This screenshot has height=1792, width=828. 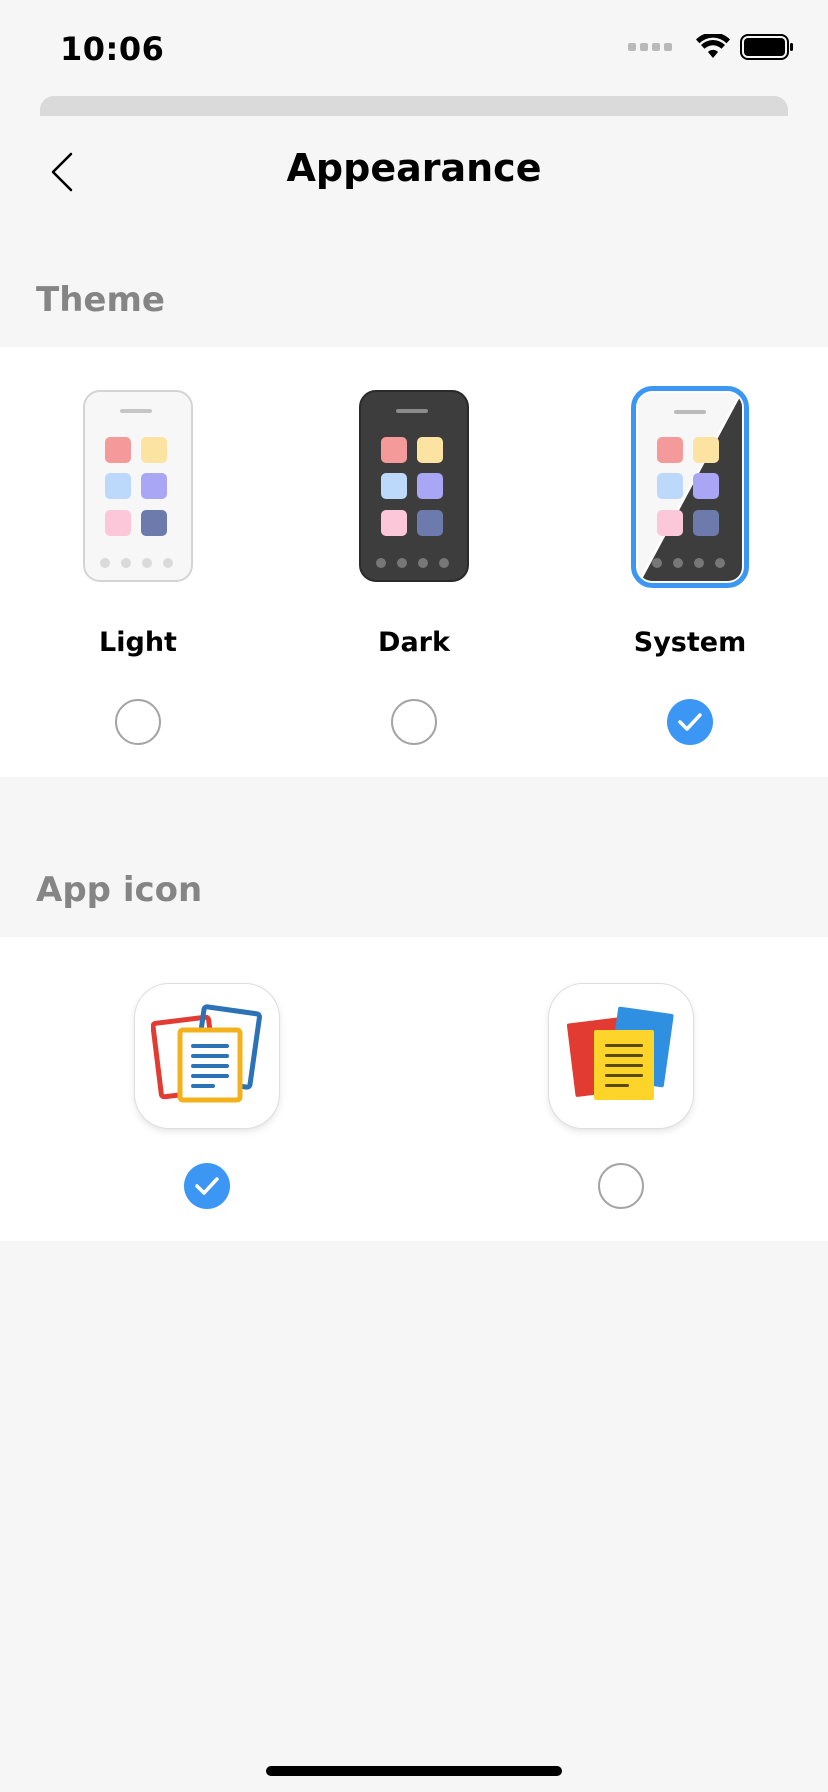 I want to click on theme-label-dark: Dark, so click(x=414, y=642).